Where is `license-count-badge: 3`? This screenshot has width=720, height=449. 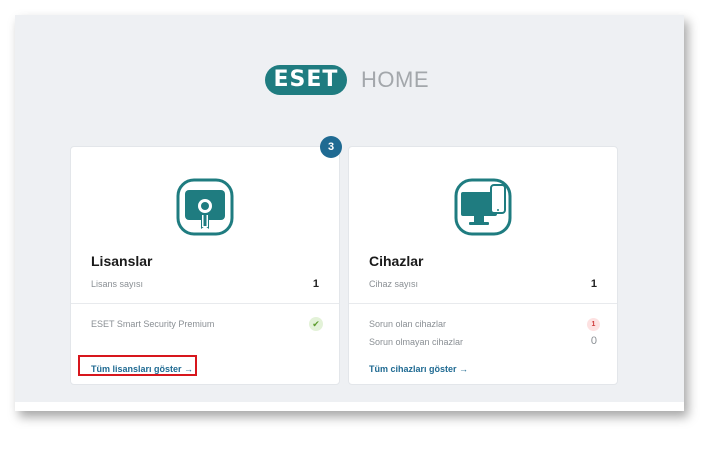 license-count-badge: 3 is located at coordinates (331, 147).